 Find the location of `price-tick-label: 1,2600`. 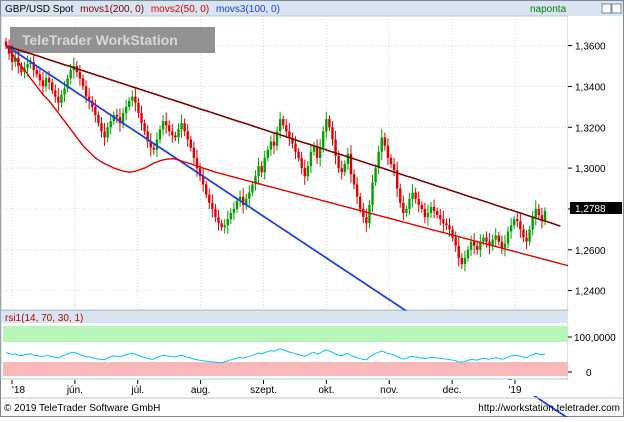

price-tick-label: 1,2600 is located at coordinates (590, 251).